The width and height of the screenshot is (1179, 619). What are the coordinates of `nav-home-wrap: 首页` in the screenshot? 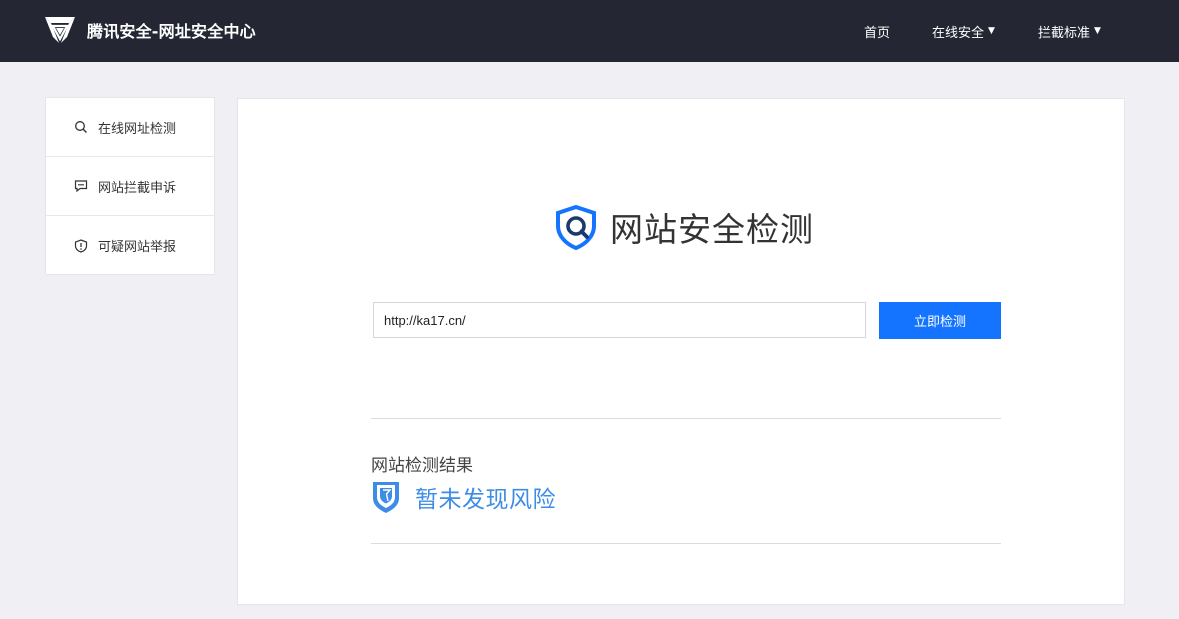 It's located at (877, 31).